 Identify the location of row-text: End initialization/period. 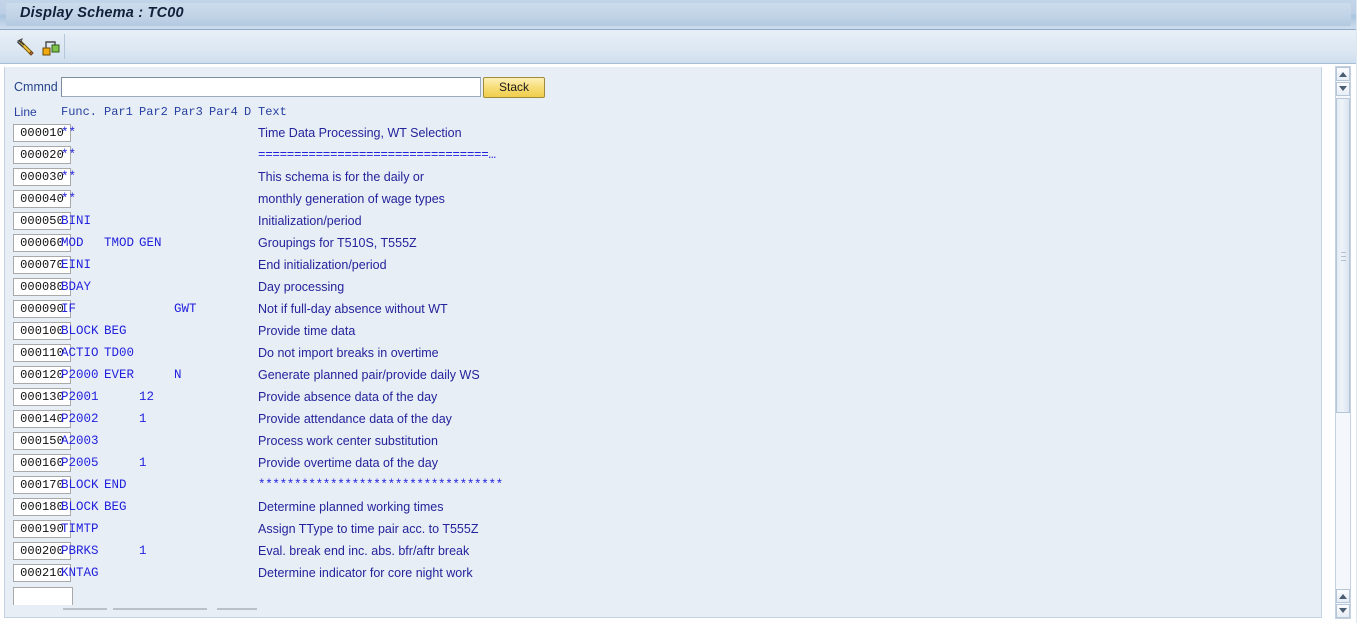
(322, 265).